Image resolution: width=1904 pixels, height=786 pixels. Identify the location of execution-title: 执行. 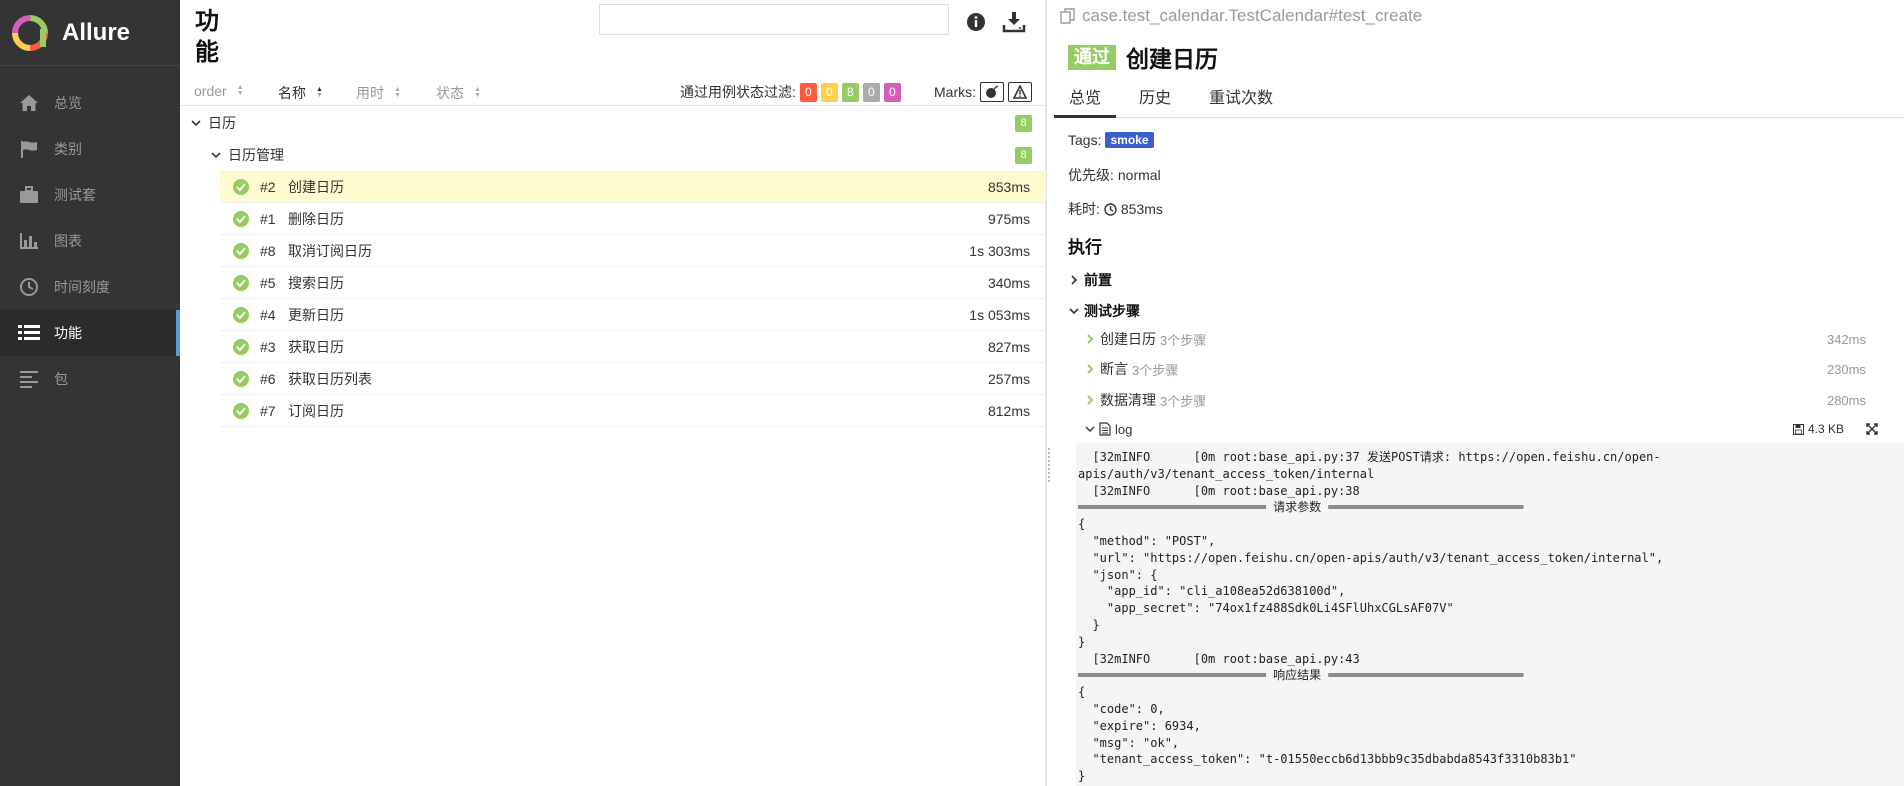
(1085, 247).